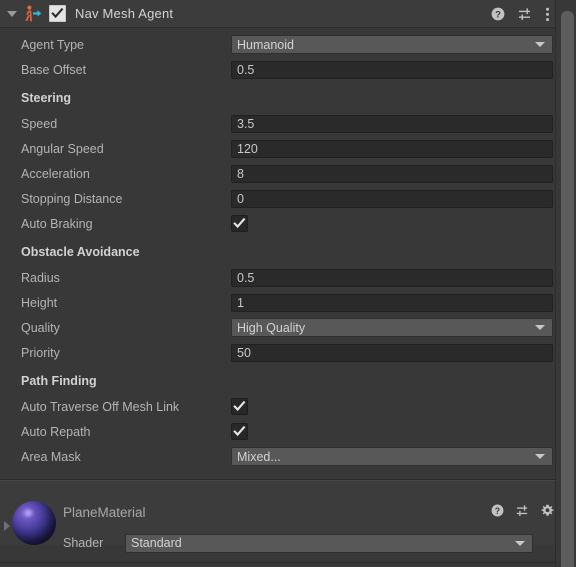 The image size is (576, 567). Describe the element at coordinates (265, 44) in the screenshot. I see `dropdown-value: Humanoid` at that location.